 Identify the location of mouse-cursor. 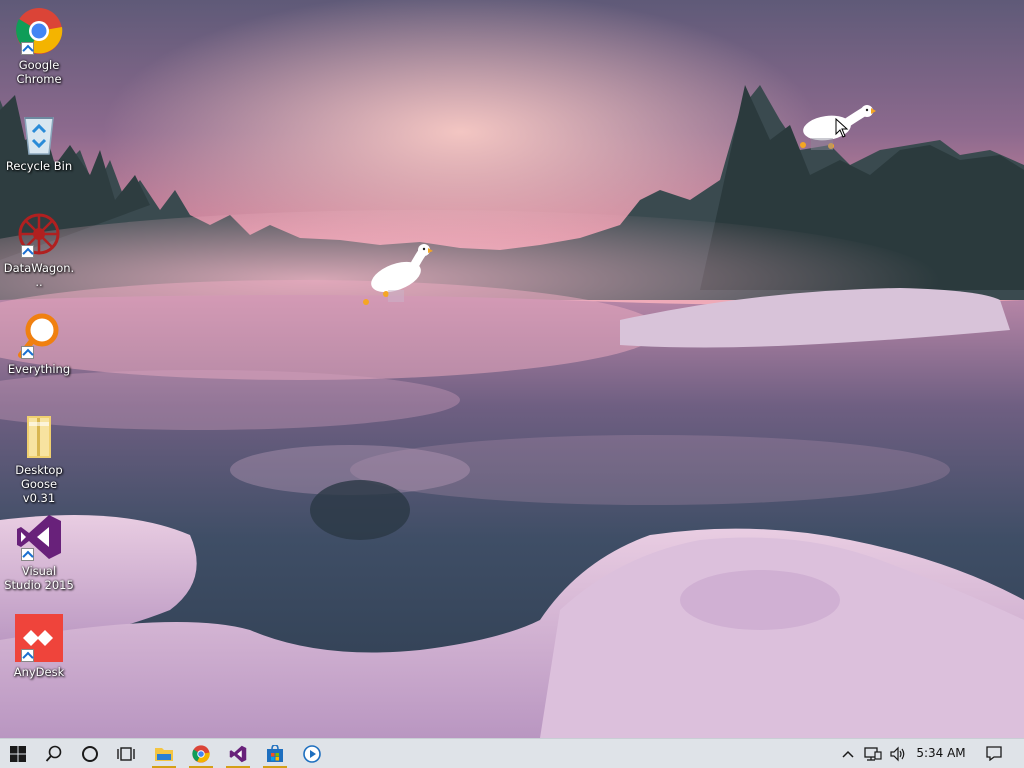
(842, 129).